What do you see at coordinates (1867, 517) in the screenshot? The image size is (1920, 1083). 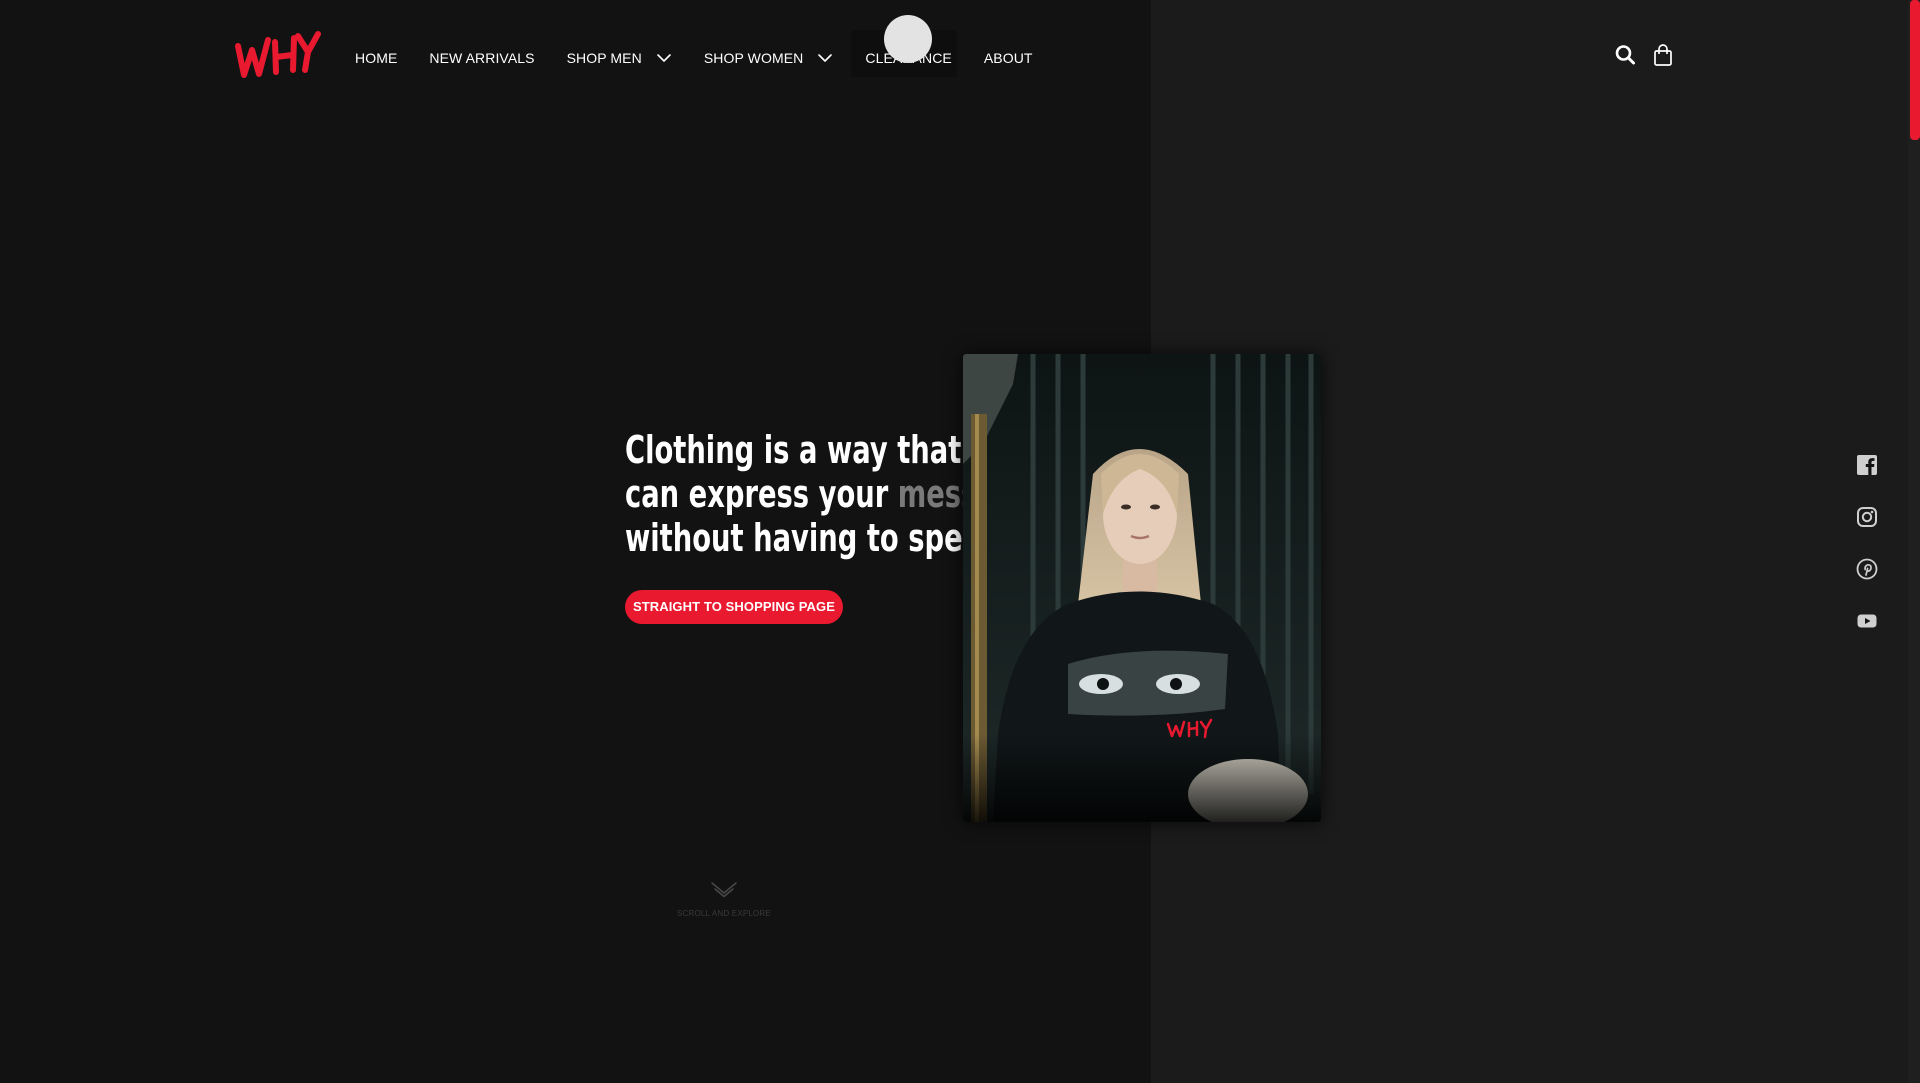 I see `instagram-icon` at bounding box center [1867, 517].